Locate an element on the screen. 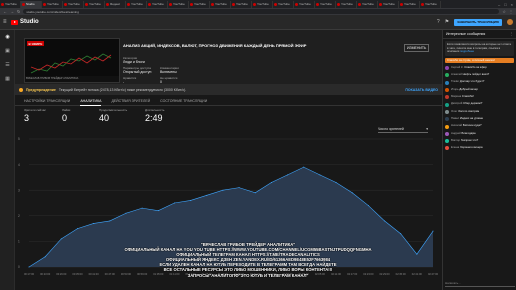 The width and height of the screenshot is (516, 290). chat-message: Алексей Нефть пойдет вниз? is located at coordinates (479, 75).